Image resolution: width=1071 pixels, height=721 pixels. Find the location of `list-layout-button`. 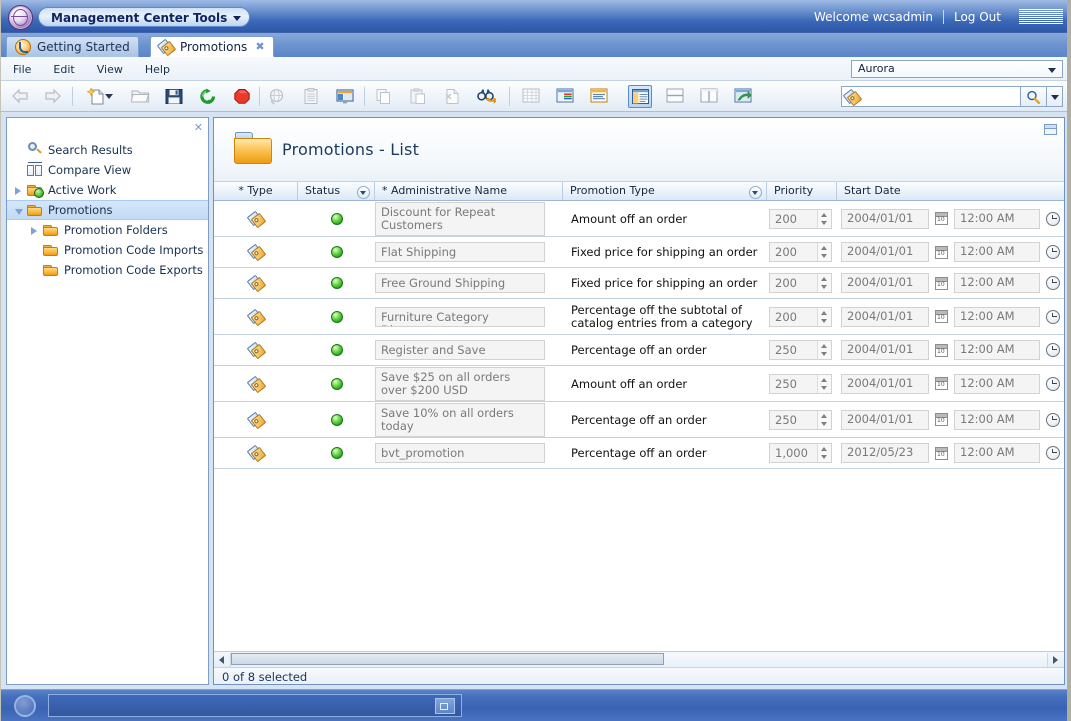

list-layout-button is located at coordinates (565, 96).